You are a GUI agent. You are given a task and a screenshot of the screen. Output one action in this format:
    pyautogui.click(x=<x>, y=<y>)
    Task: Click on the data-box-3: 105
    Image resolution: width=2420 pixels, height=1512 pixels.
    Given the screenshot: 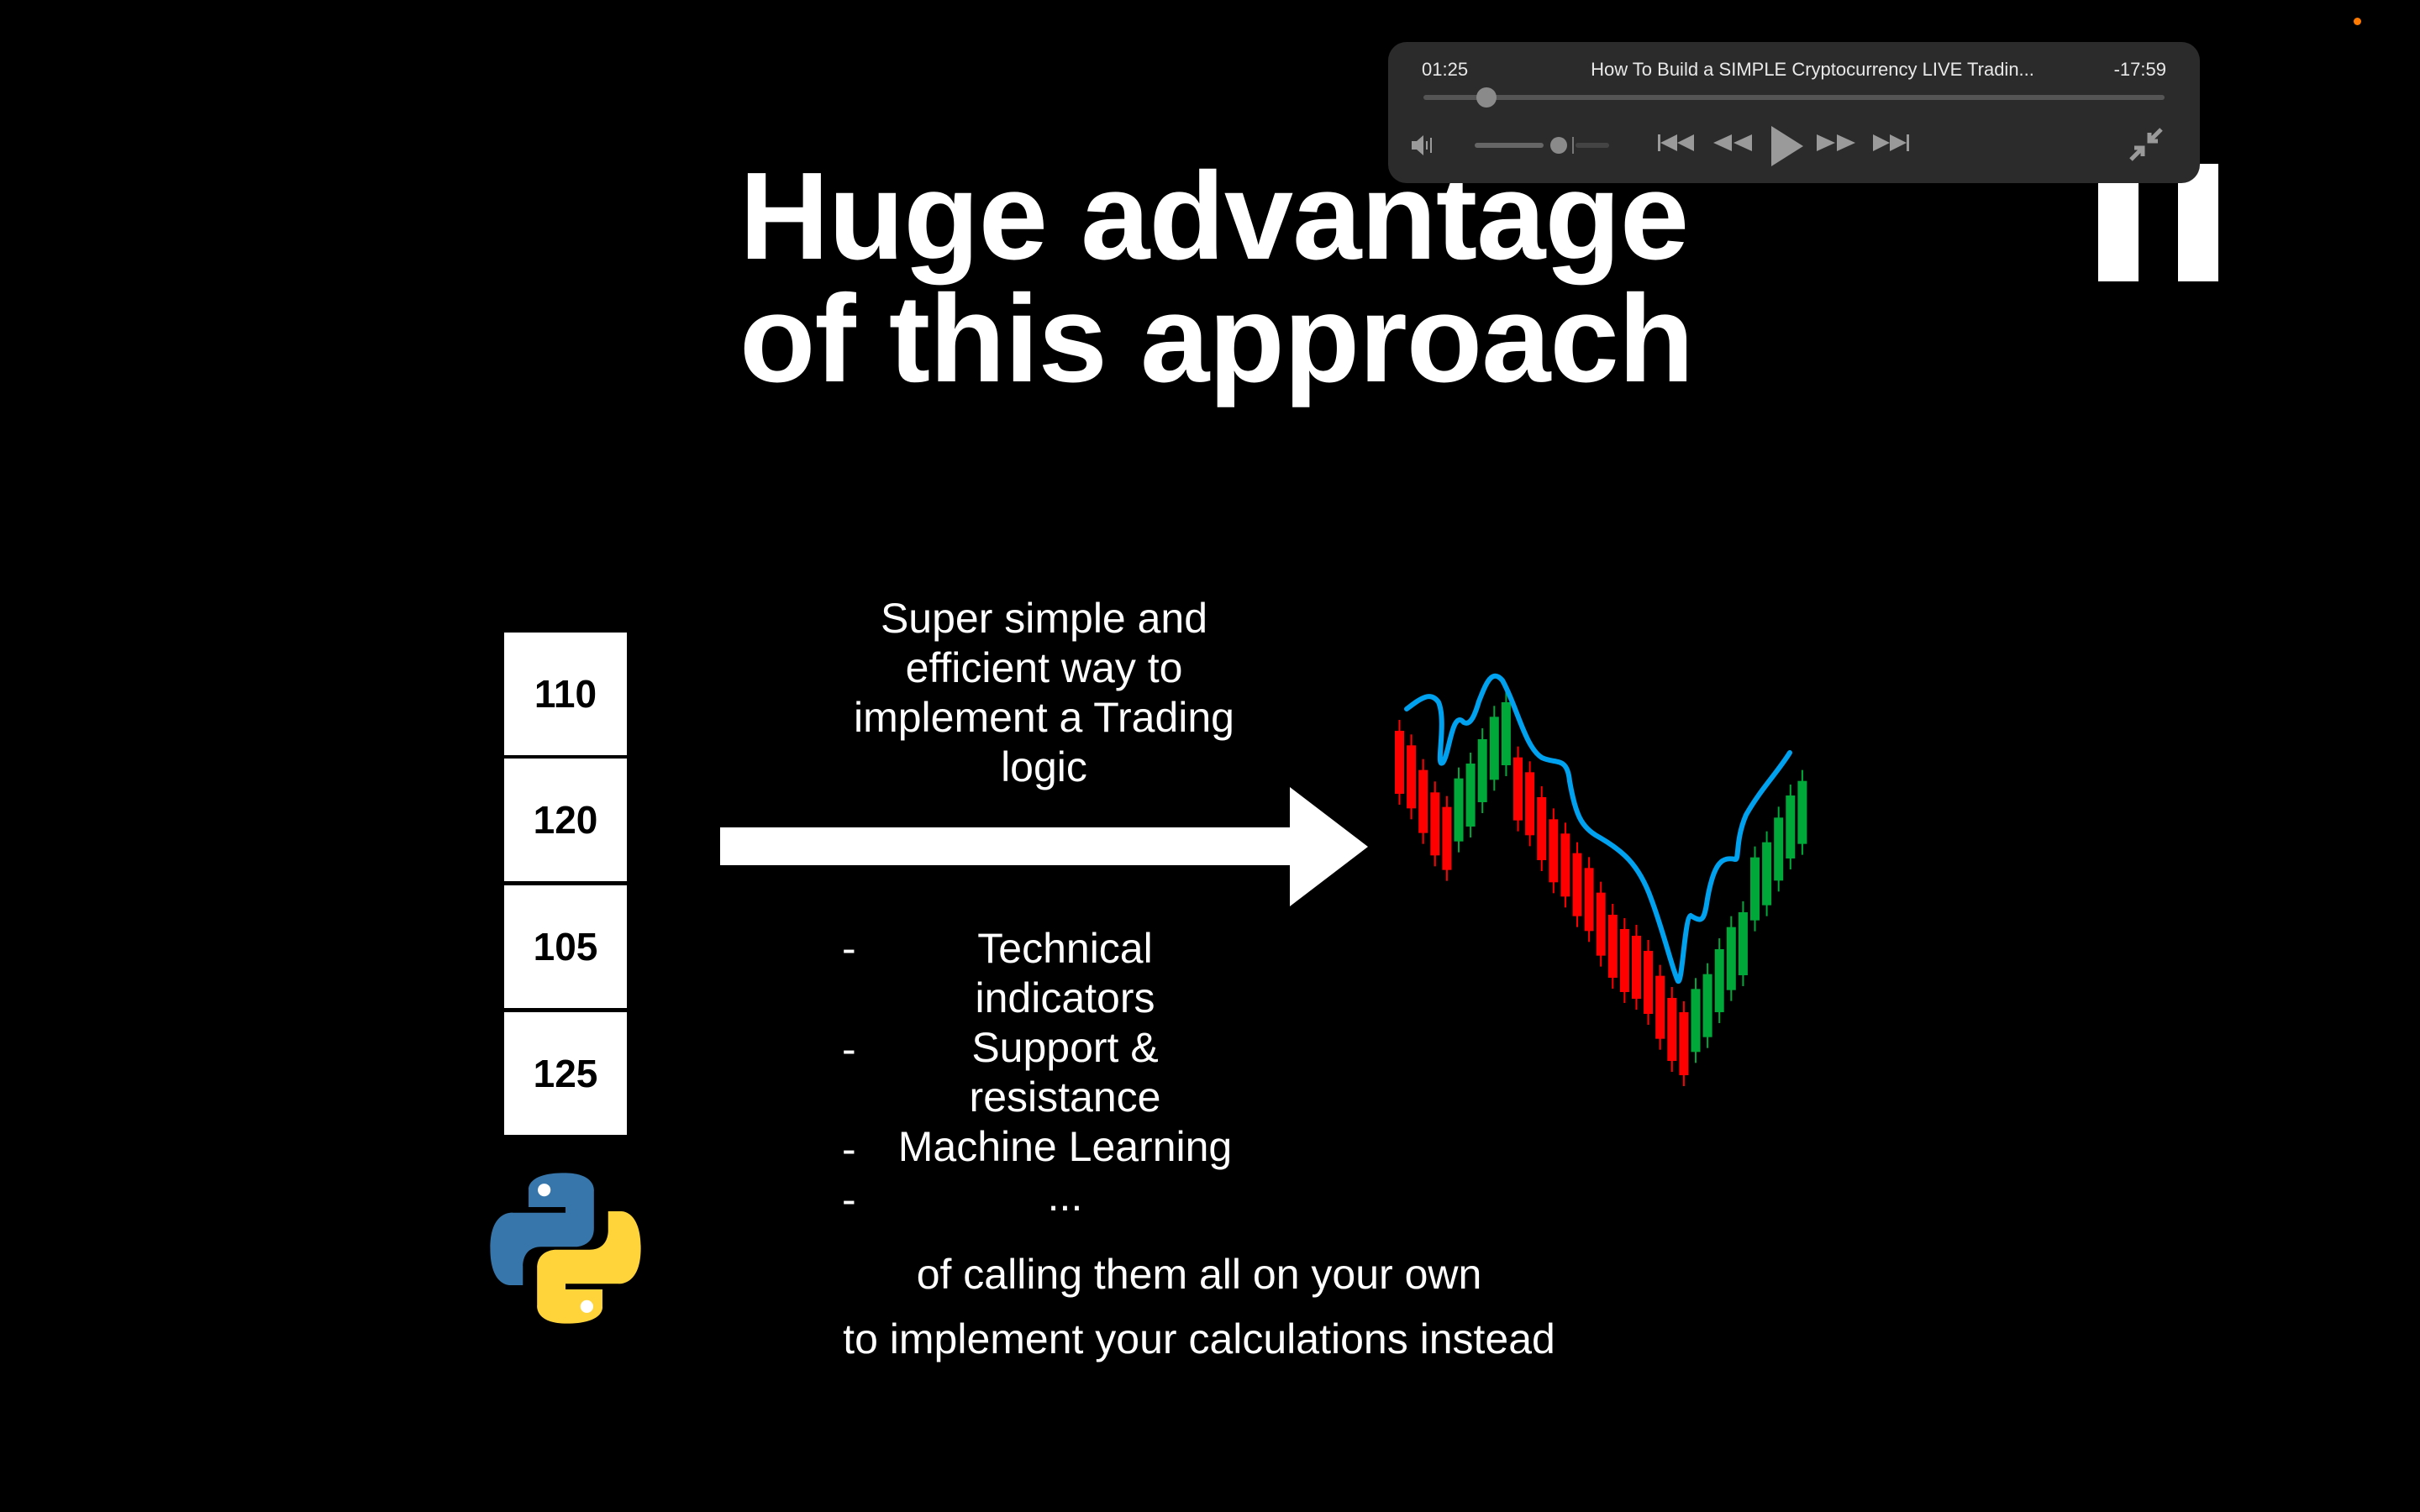 What is the action you would take?
    pyautogui.click(x=566, y=946)
    